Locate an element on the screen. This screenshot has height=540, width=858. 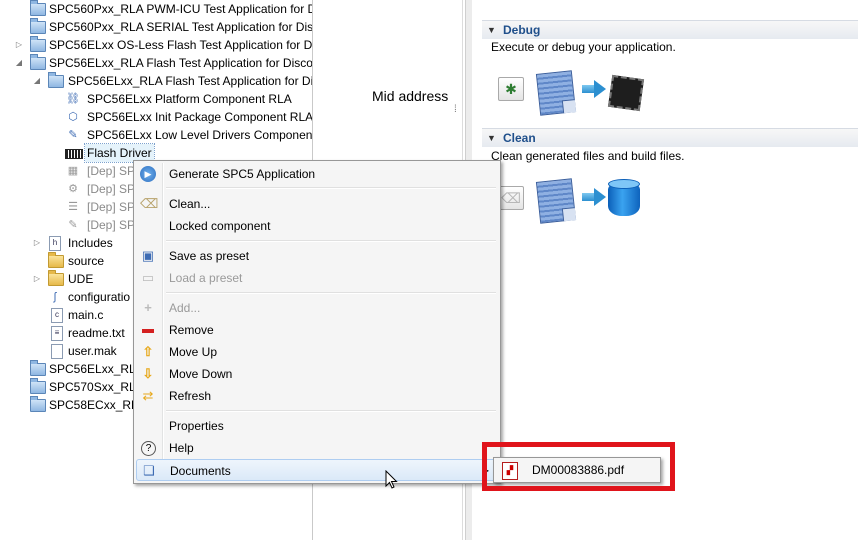
tree-item-label: UDE is located at coordinates (81, 279).